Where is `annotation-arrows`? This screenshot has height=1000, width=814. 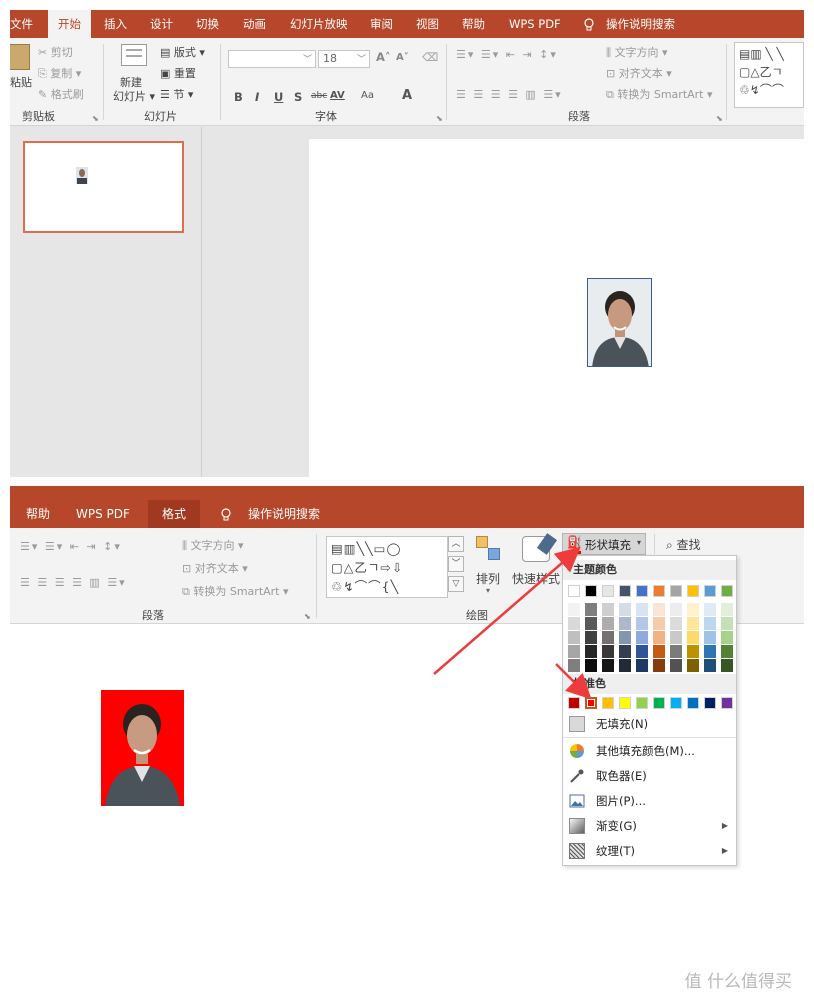 annotation-arrows is located at coordinates (512, 623).